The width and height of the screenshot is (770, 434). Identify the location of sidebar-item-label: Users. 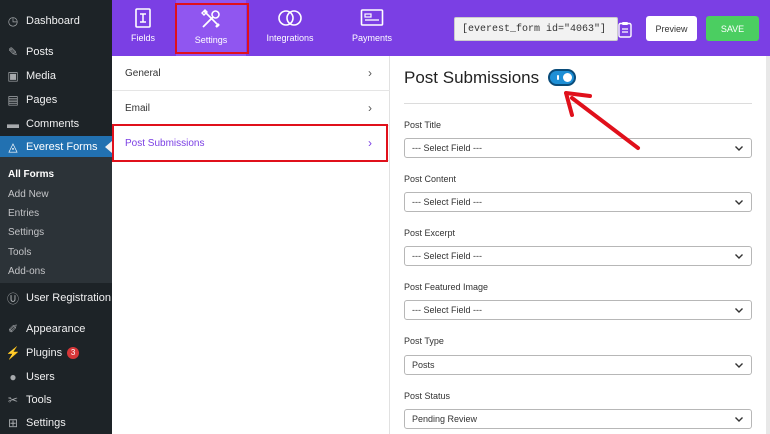
(40, 377).